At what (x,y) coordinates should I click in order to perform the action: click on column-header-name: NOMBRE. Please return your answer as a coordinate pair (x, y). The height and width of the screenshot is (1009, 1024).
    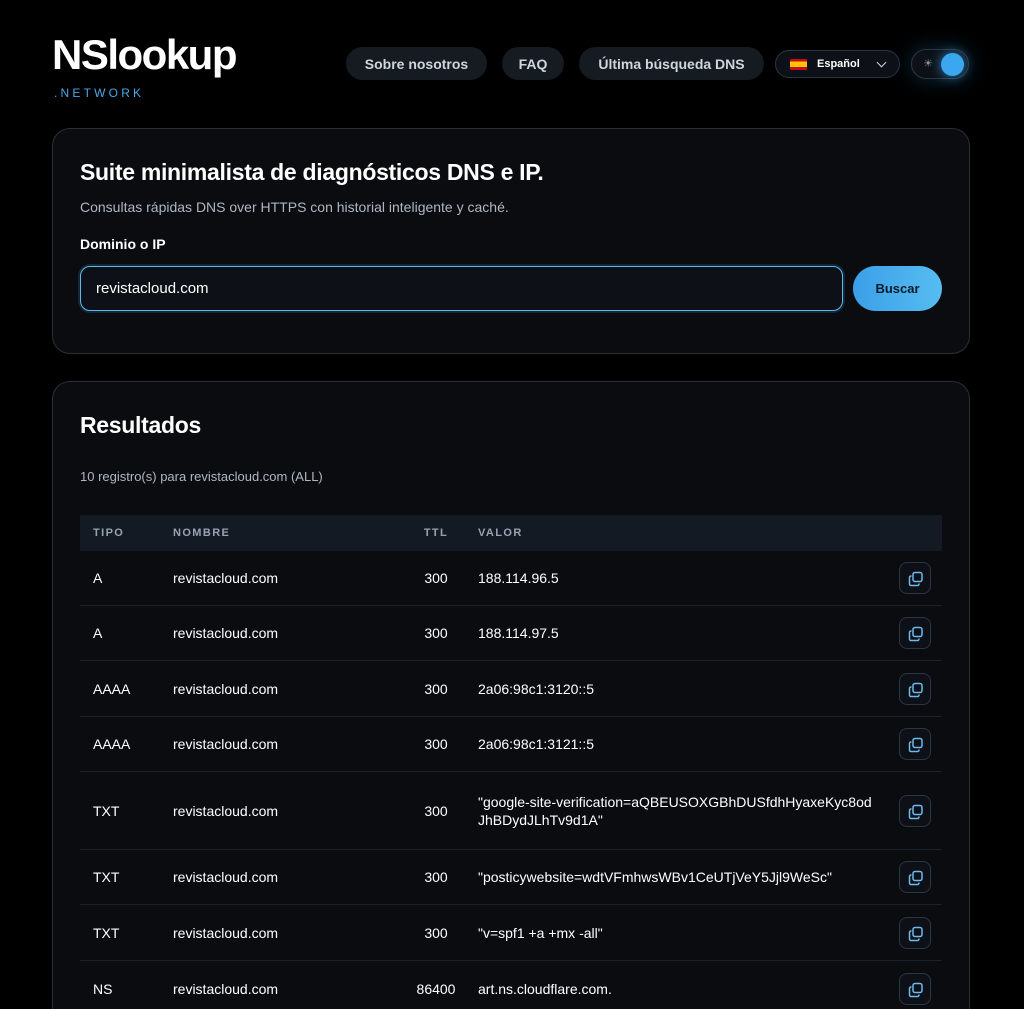
    Looking at the image, I should click on (202, 533).